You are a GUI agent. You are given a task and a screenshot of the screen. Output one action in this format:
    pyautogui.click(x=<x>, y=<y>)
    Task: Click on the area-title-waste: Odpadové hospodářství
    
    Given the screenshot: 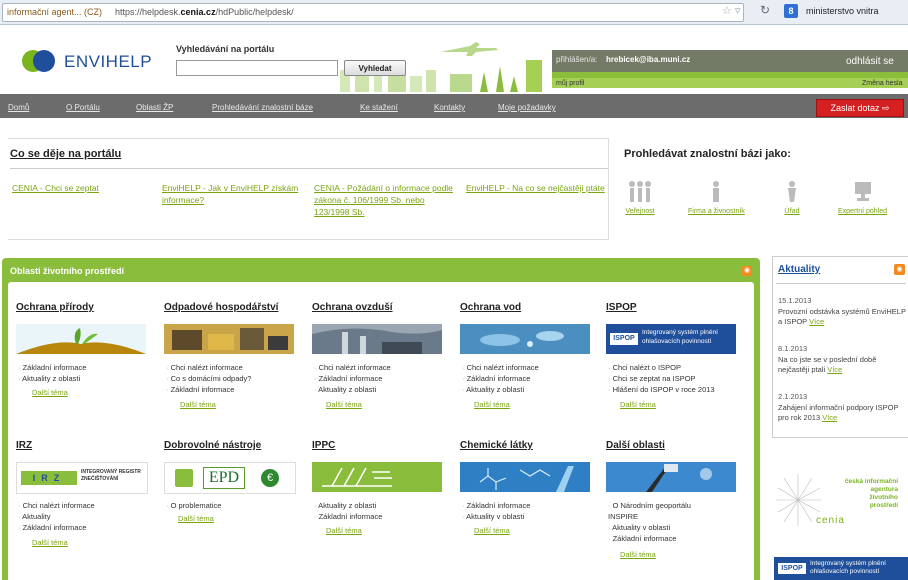 What is the action you would take?
    pyautogui.click(x=221, y=307)
    